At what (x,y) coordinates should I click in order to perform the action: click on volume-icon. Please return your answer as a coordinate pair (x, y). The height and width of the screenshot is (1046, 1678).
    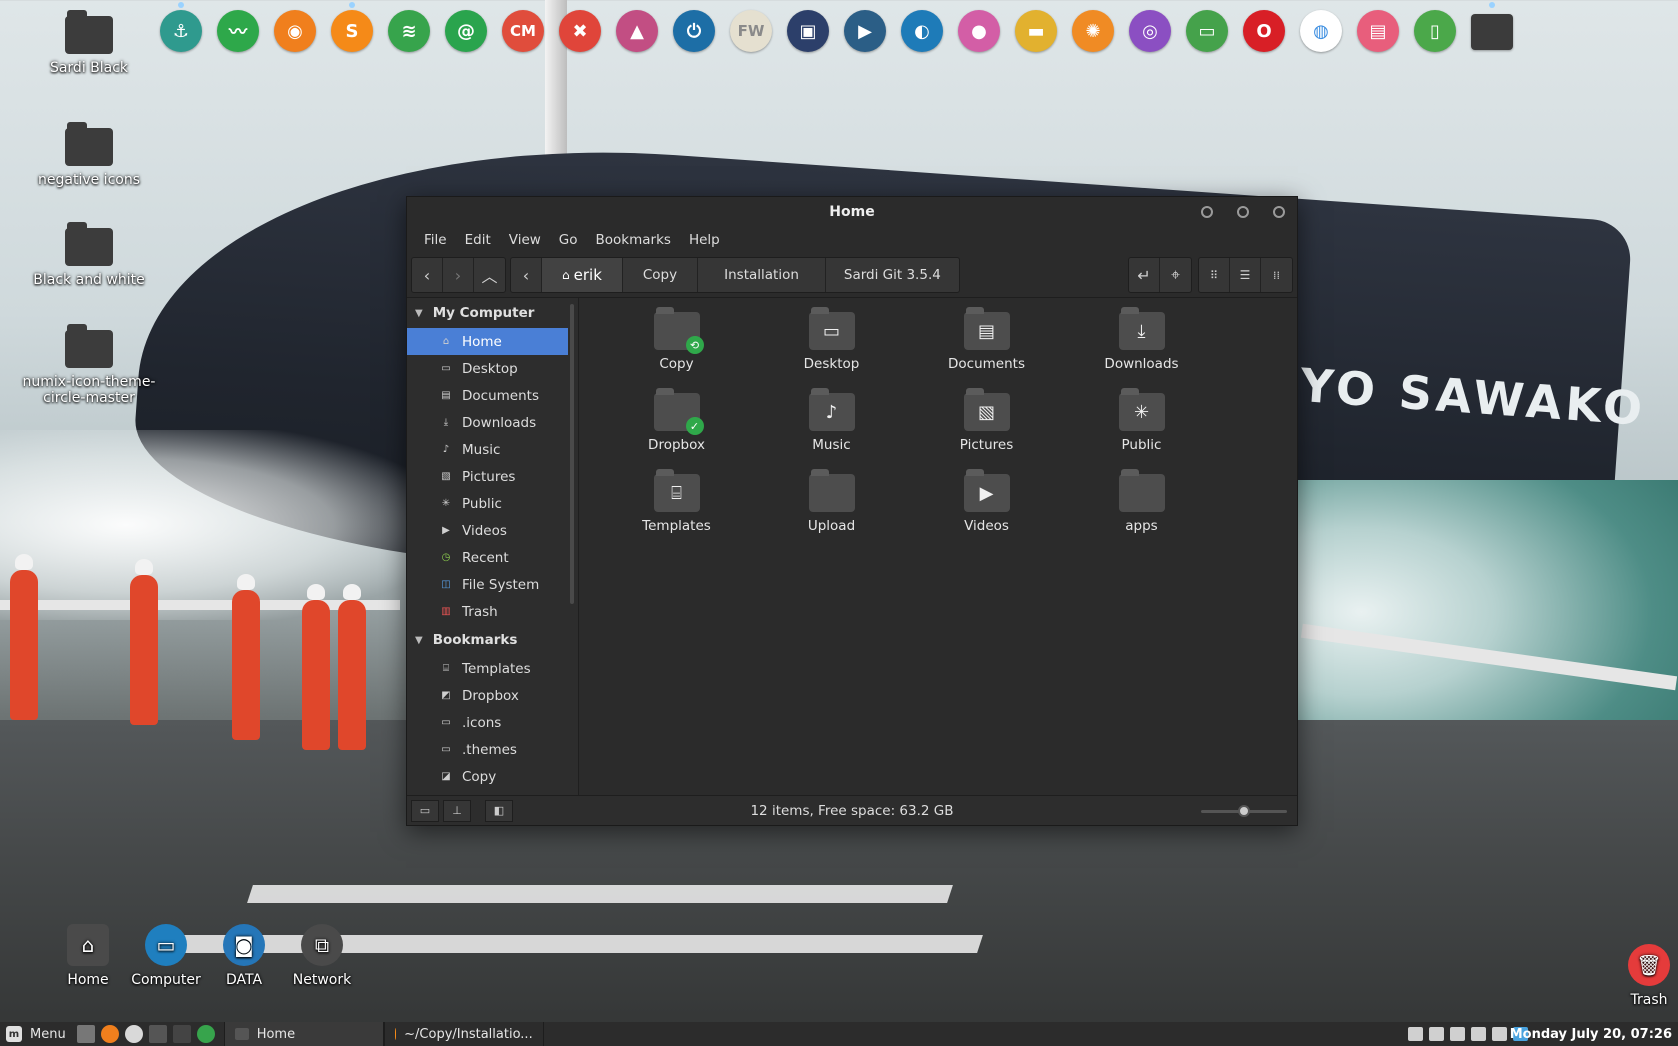
    Looking at the image, I should click on (1436, 1034).